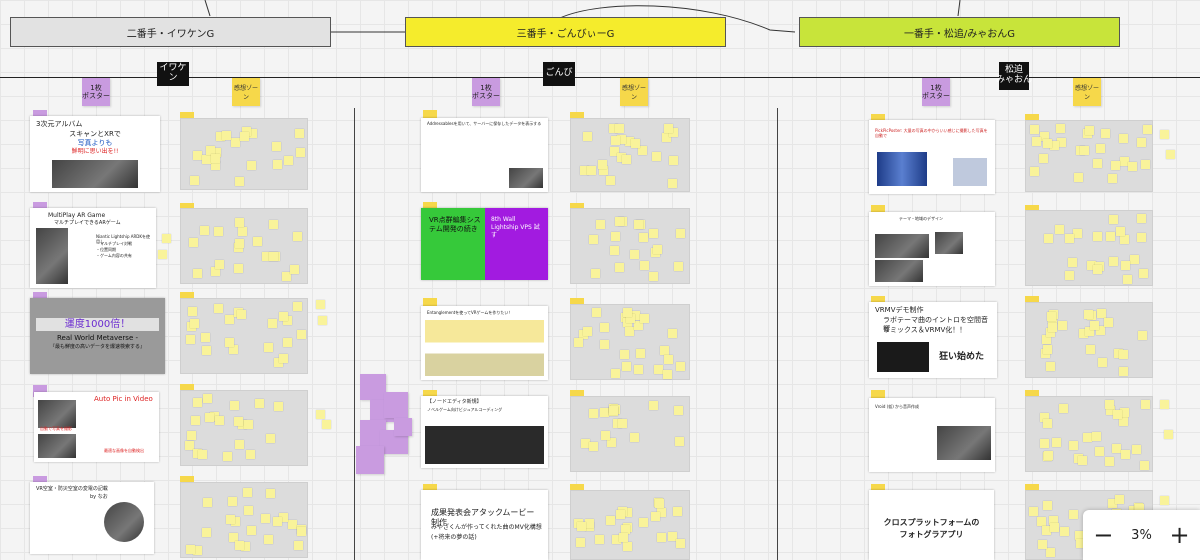 This screenshot has width=1200, height=560. What do you see at coordinates (484, 343) in the screenshot?
I see `poster-entanglement: Entanglementを使ってVRゲームを作りたい！` at bounding box center [484, 343].